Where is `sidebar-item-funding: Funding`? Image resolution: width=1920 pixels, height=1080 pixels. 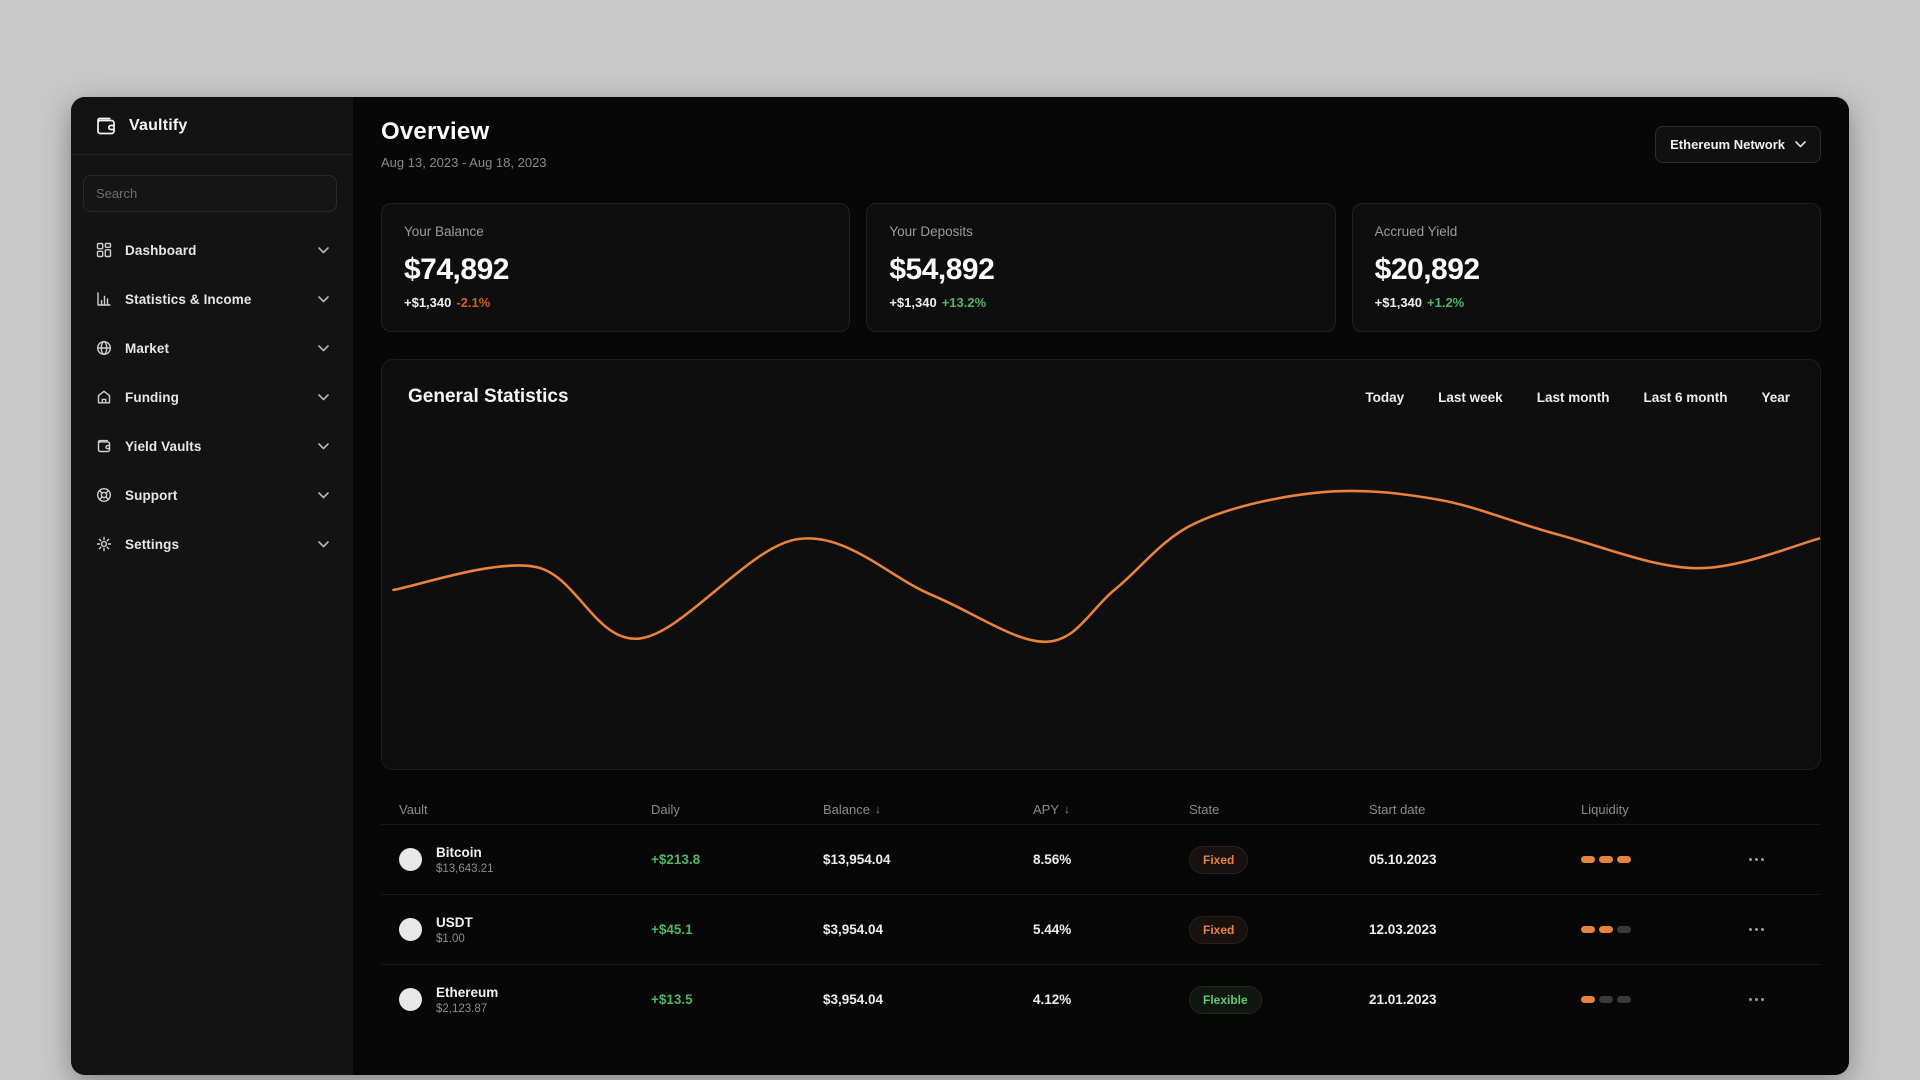 sidebar-item-funding: Funding is located at coordinates (211, 397).